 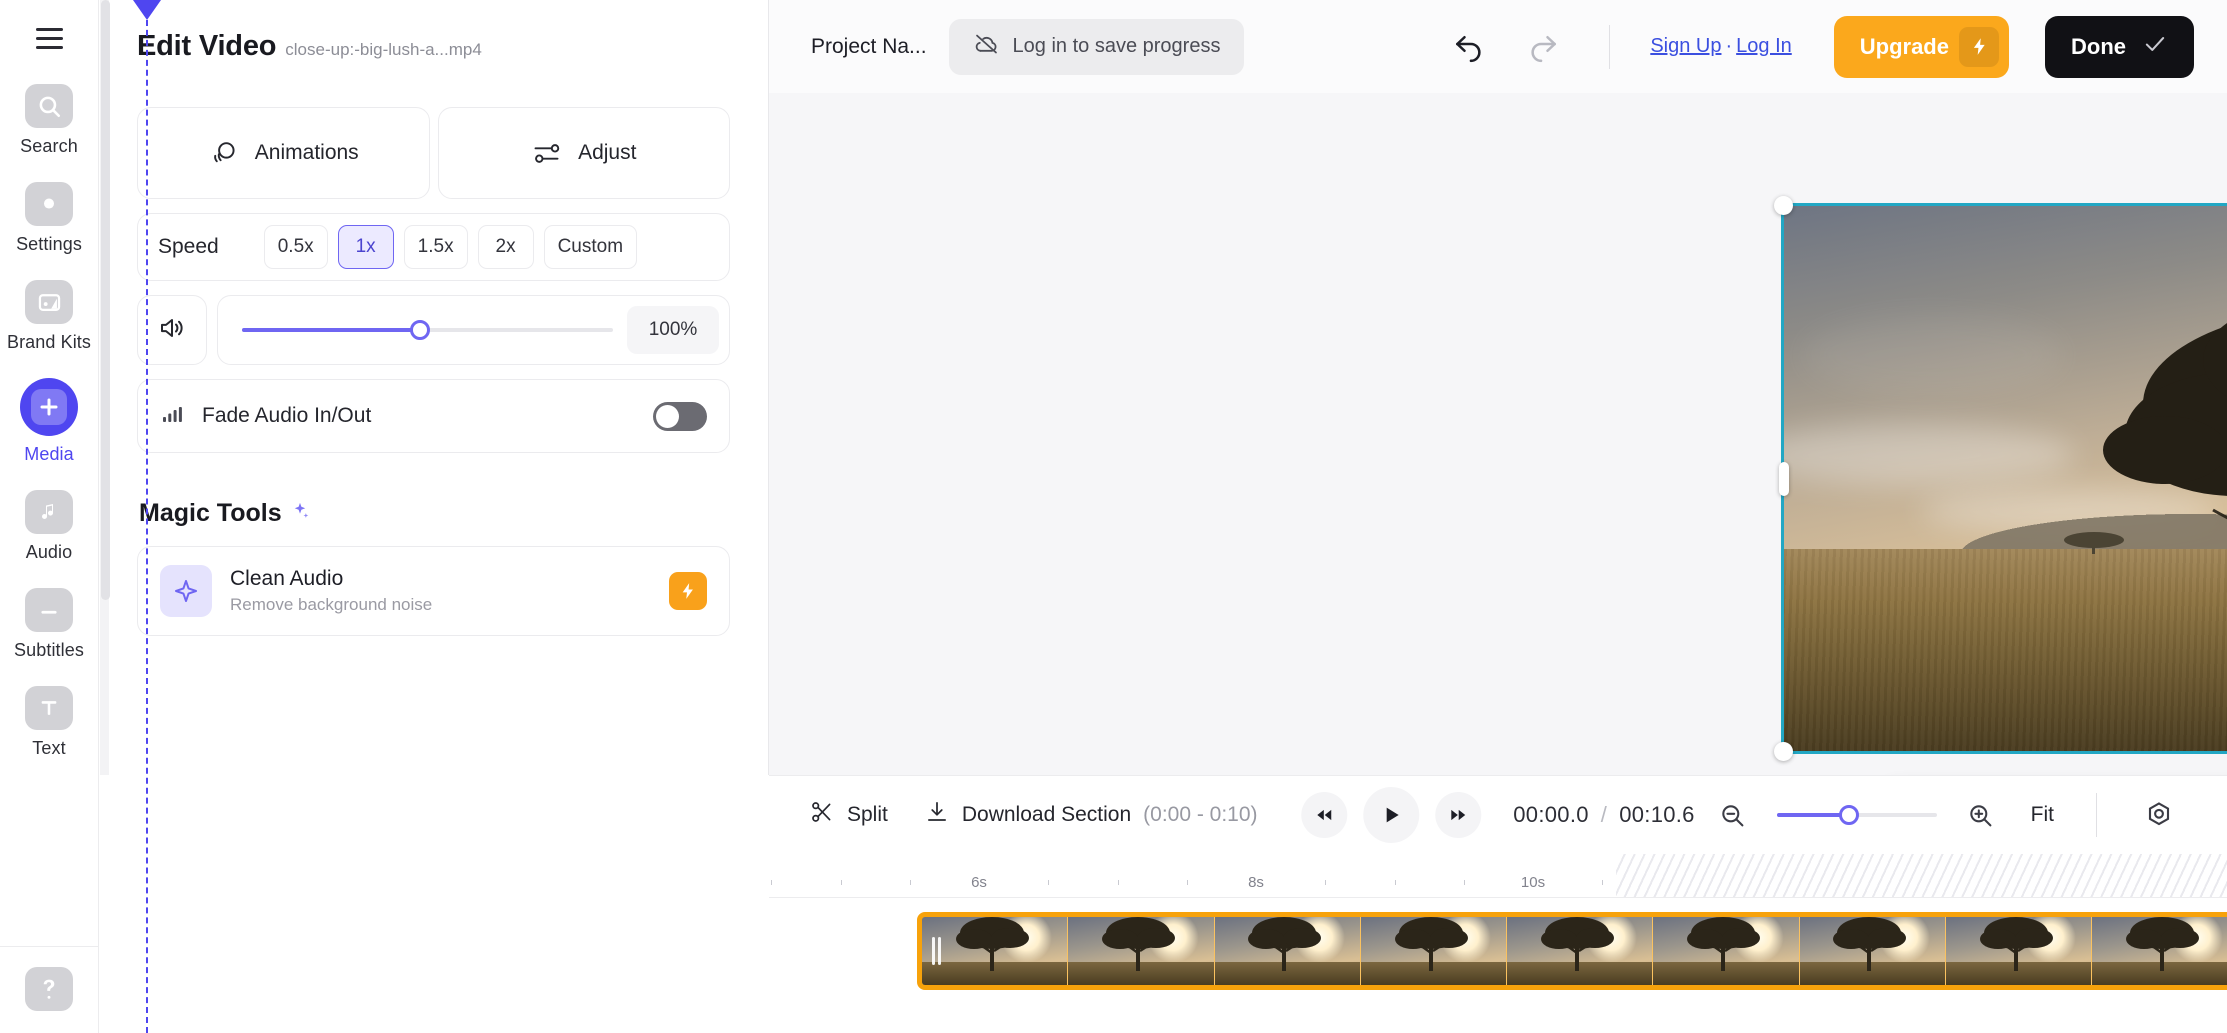 What do you see at coordinates (1497, 815) in the screenshot?
I see `transport-controls: 00:00.0 / 00:10.6` at bounding box center [1497, 815].